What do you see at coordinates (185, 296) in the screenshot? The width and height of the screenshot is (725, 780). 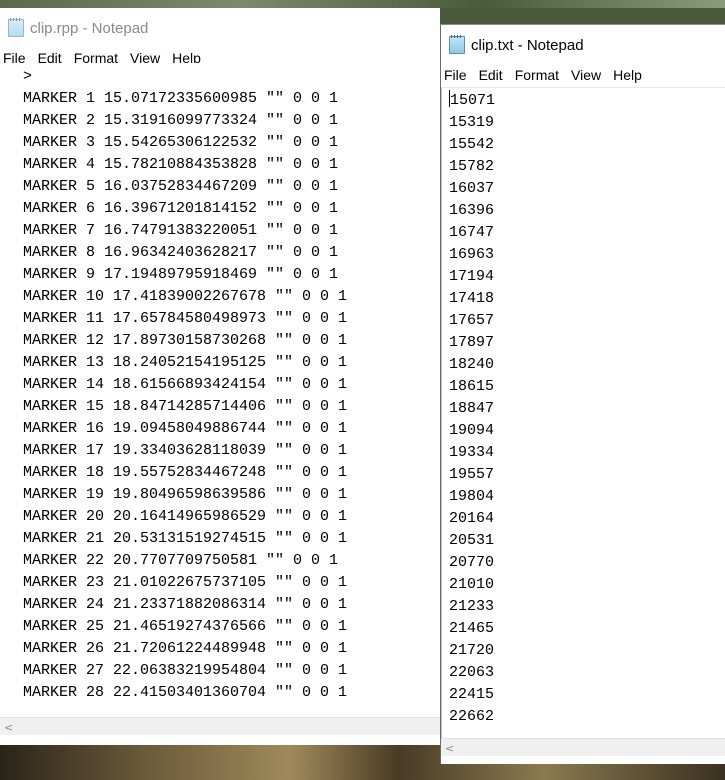 I see `line-text: MARKER 10 17.41839002267678 "" 0 0 1` at bounding box center [185, 296].